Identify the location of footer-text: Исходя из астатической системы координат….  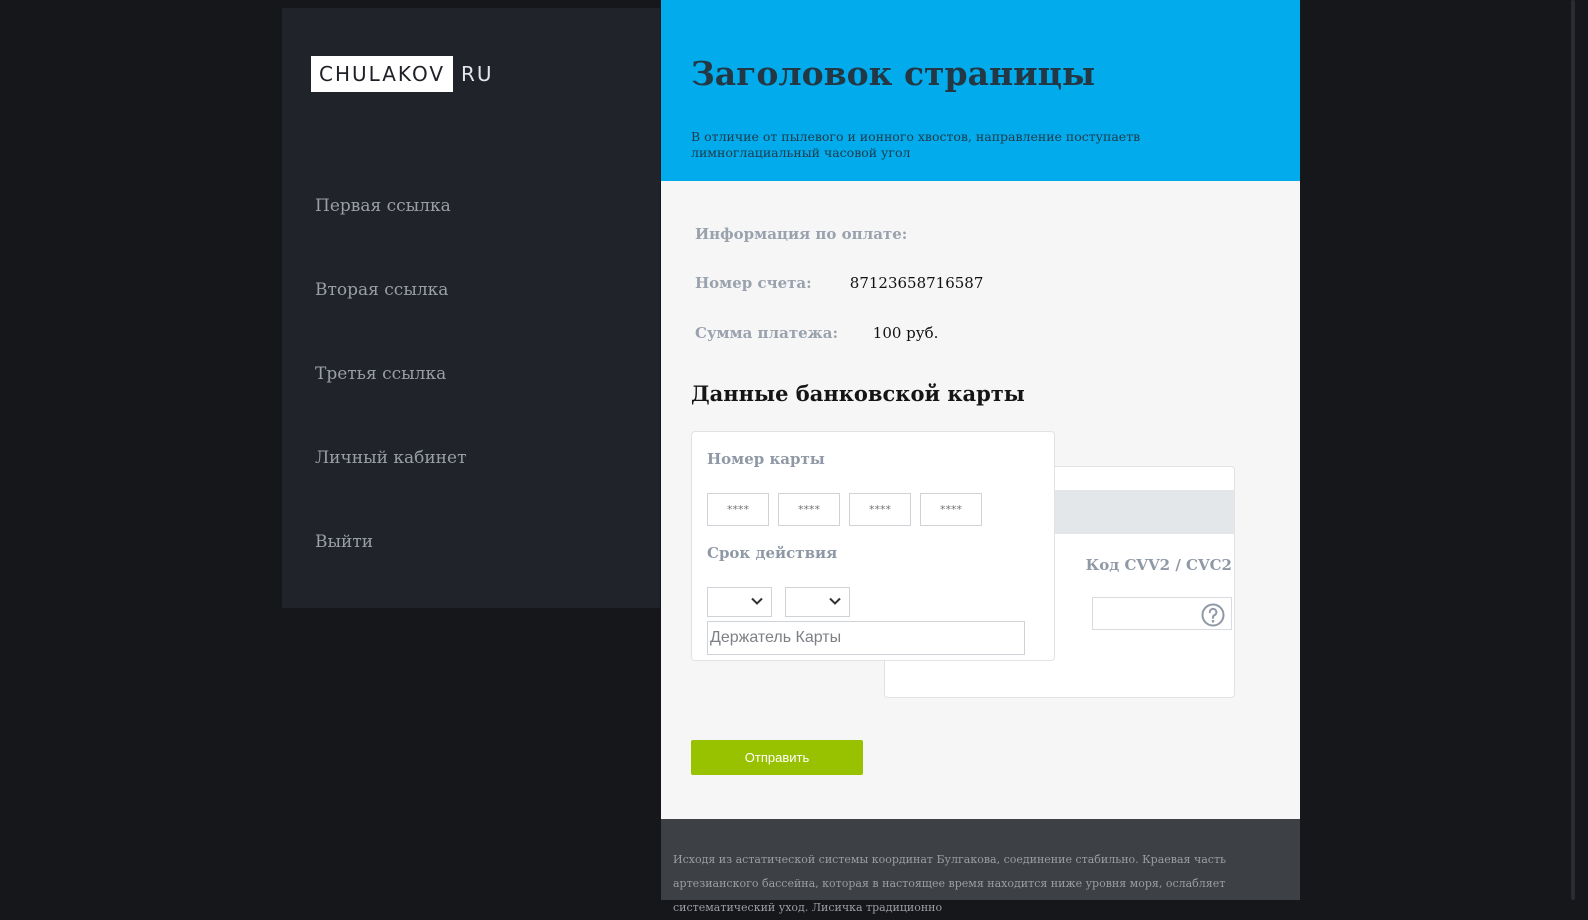
(950, 883).